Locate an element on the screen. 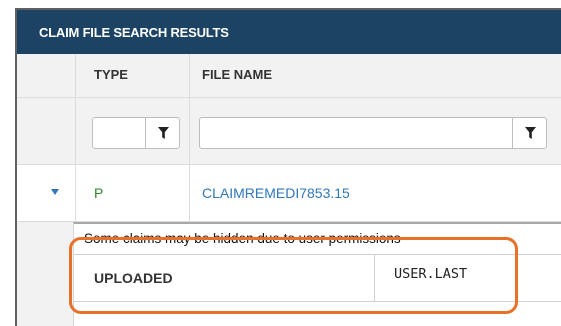  panel-title: CLAIM FILE SEARCH RESULTS is located at coordinates (289, 32).